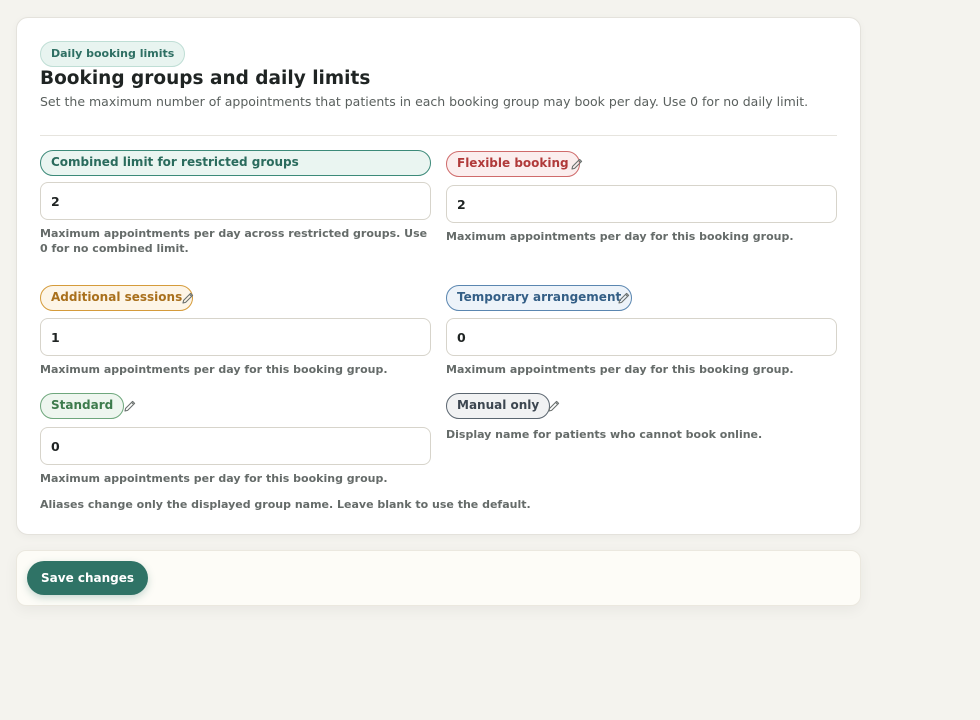  I want to click on flexible-booking-label: Flexible booking, so click(513, 164).